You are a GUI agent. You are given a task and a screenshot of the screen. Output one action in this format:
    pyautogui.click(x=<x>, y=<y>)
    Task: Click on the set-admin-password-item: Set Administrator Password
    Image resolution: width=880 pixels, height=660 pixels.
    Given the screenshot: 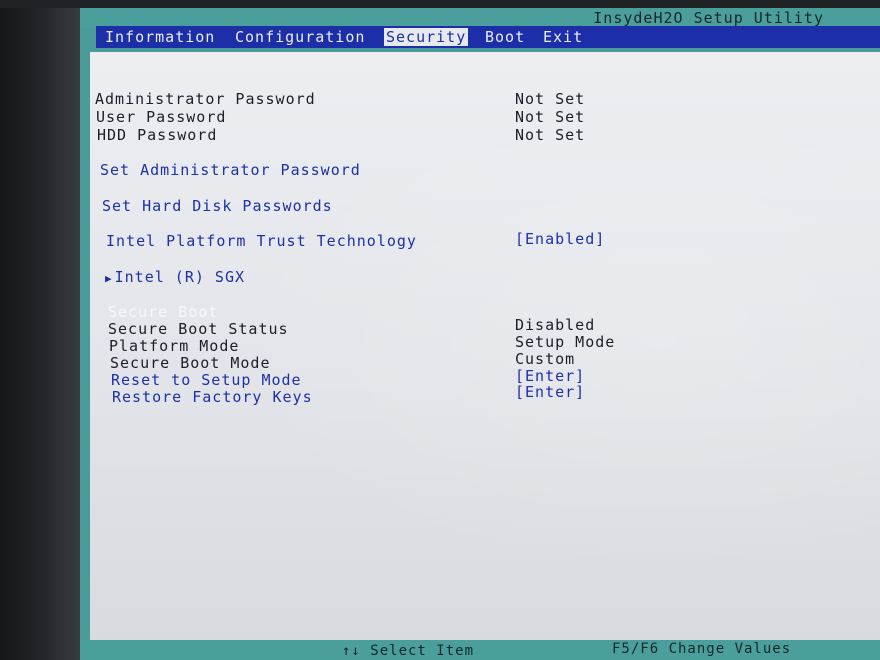 What is the action you would take?
    pyautogui.click(x=230, y=170)
    